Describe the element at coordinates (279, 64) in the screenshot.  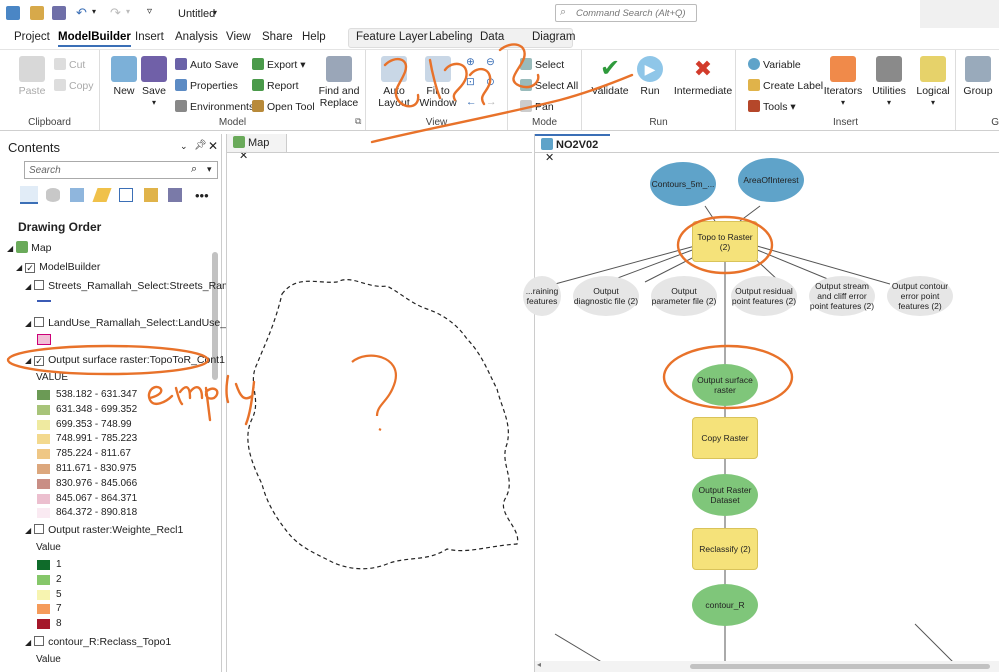
I see `export-button: Export ▾` at that location.